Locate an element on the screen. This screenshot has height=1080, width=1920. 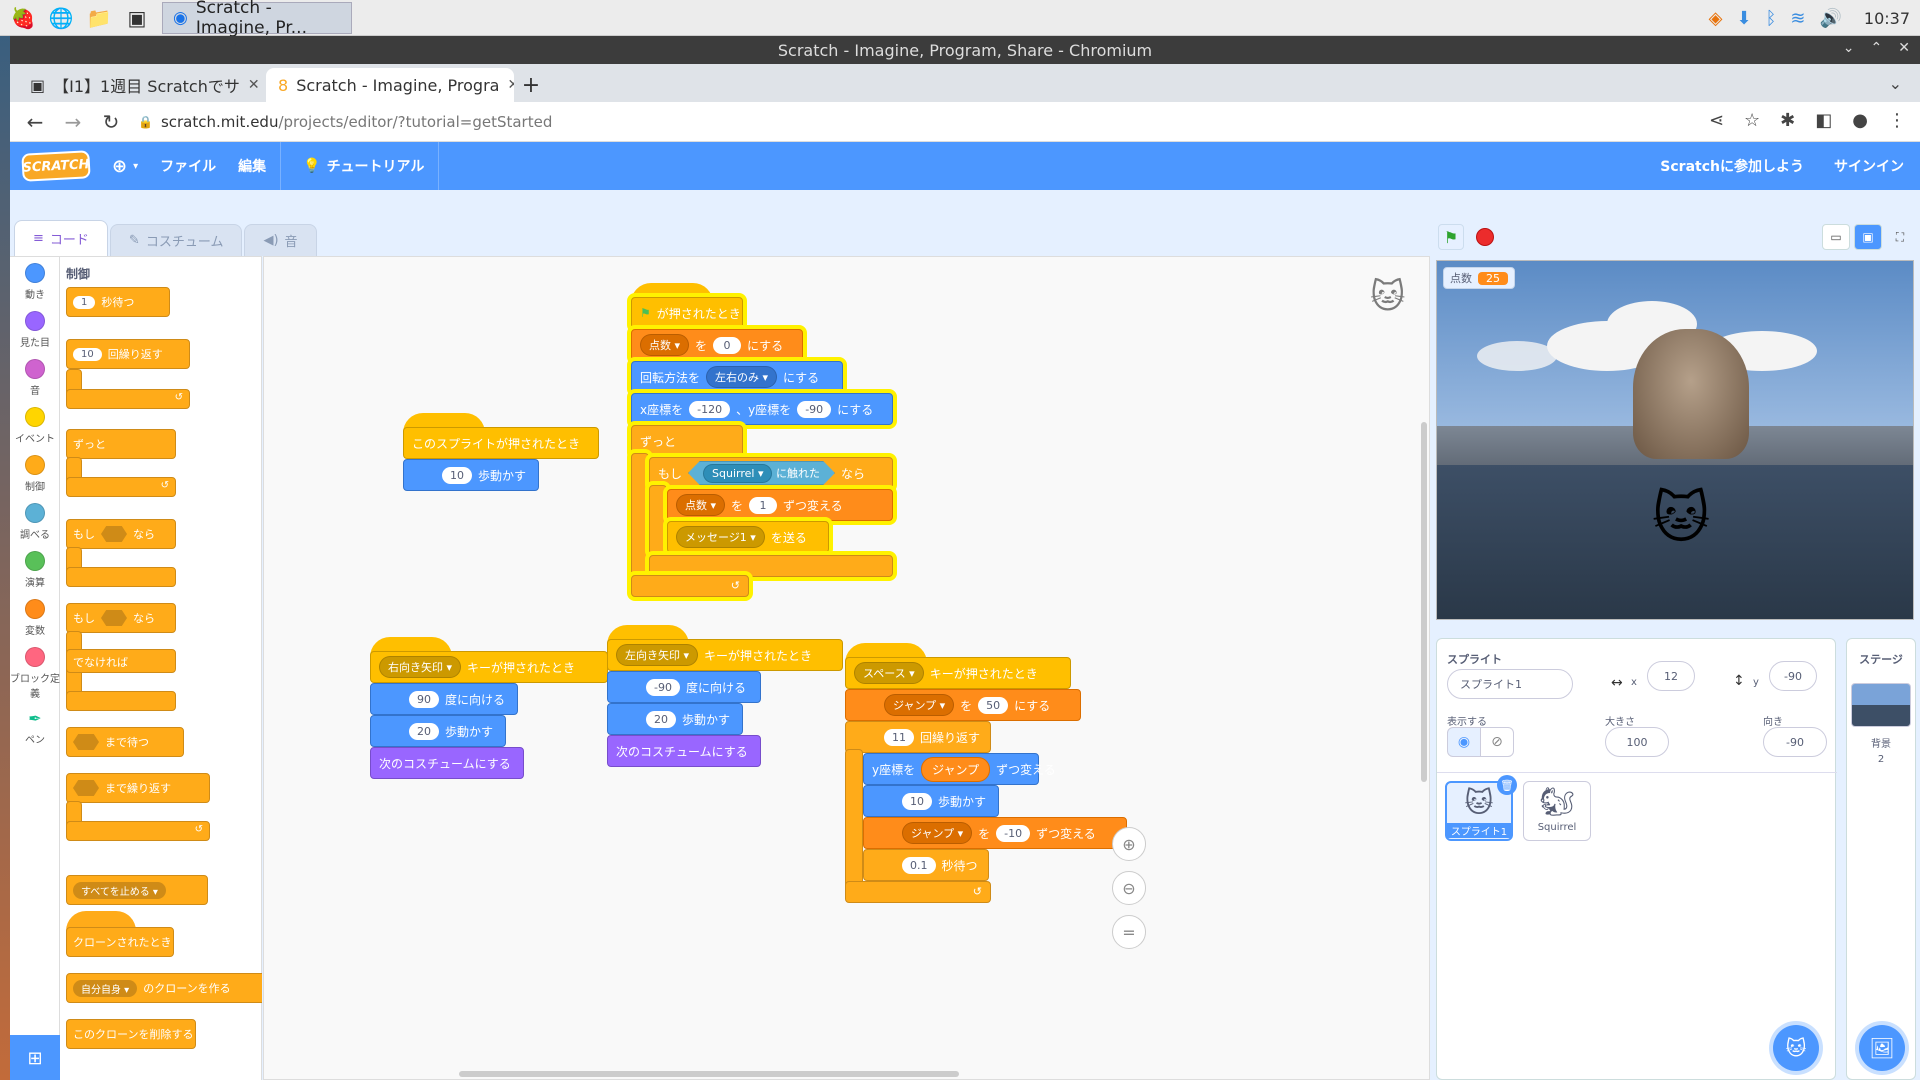
point-direction-block: -90 度に向ける is located at coordinates (684, 687).